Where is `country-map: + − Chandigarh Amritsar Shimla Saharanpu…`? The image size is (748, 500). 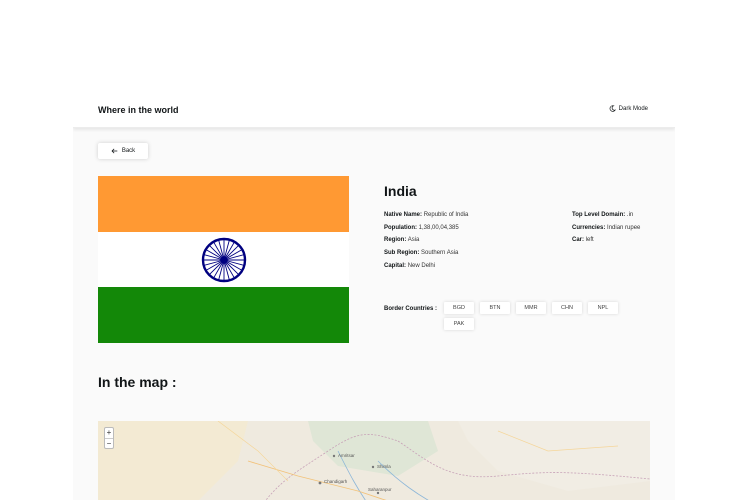
country-map: + − Chandigarh Amritsar Shimla Saharanpu… is located at coordinates (374, 460).